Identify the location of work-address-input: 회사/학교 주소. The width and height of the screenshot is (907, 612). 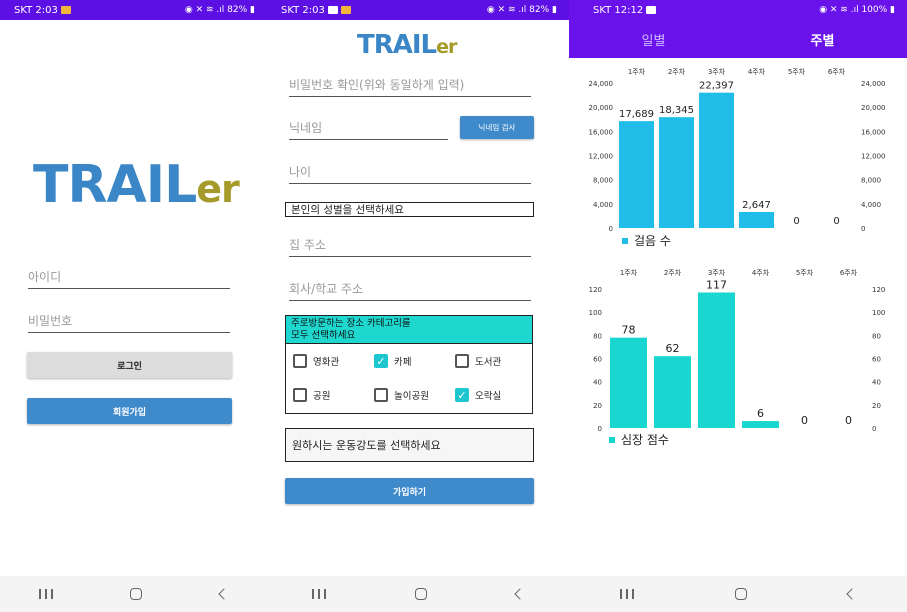
(410, 290).